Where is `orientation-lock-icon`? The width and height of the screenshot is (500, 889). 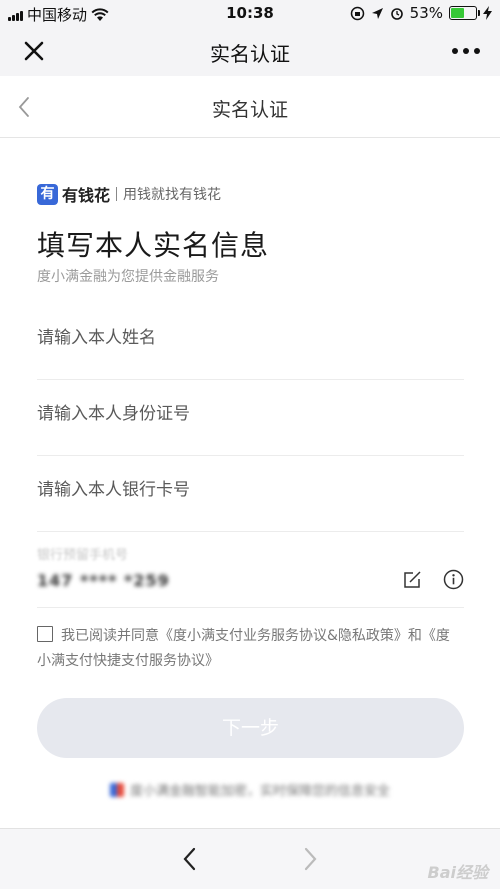
orientation-lock-icon is located at coordinates (357, 13).